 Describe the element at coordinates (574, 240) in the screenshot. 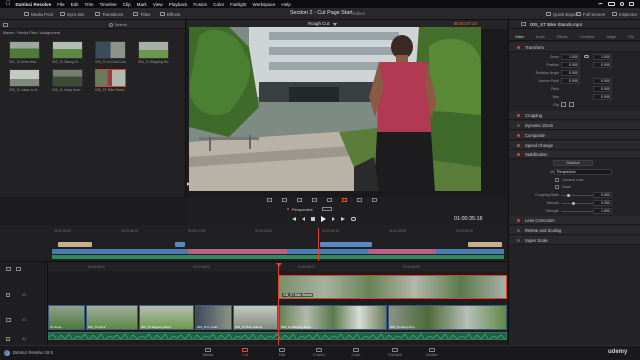

I see `section-super-scale: Super Scale` at that location.